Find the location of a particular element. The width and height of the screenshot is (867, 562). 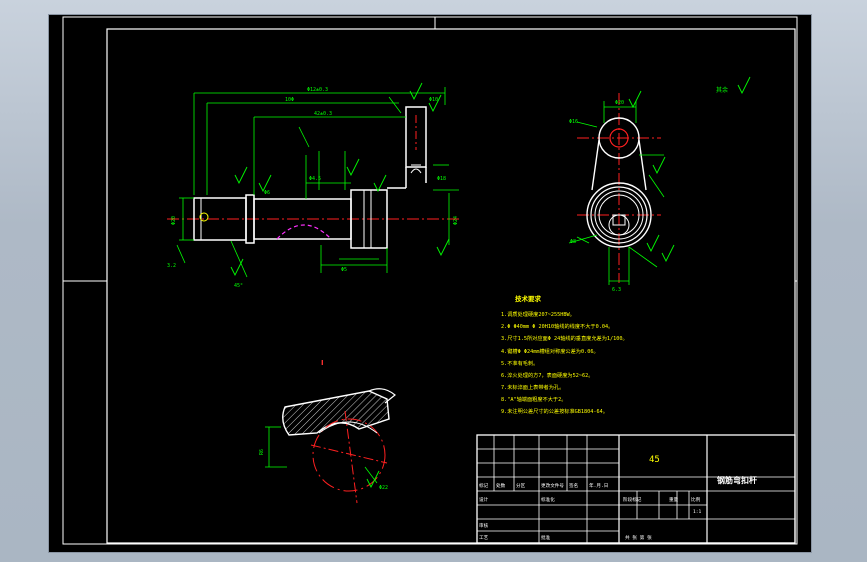

svg-text: 3.尺寸1.5所对应面Φ 24轴线的垂直度允差为1/100。 is located at coordinates (564, 338).